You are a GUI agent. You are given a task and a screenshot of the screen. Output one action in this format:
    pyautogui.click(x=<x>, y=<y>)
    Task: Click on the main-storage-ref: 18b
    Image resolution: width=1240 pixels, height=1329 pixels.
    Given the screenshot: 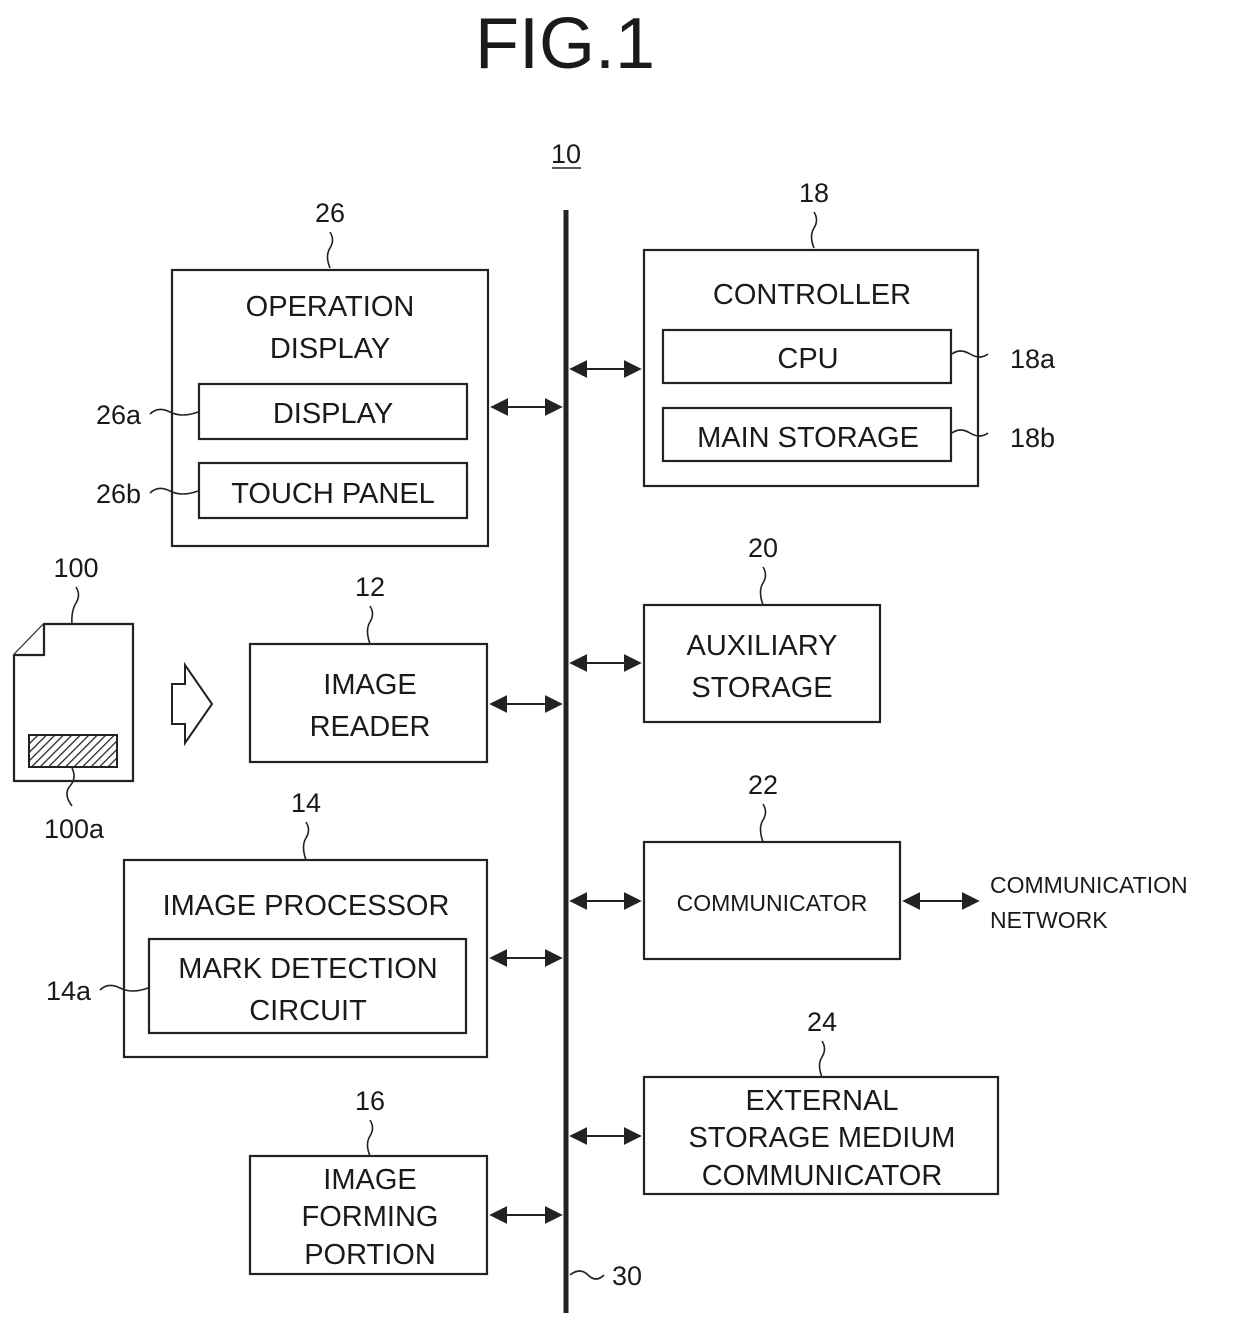 What is the action you would take?
    pyautogui.click(x=1032, y=438)
    